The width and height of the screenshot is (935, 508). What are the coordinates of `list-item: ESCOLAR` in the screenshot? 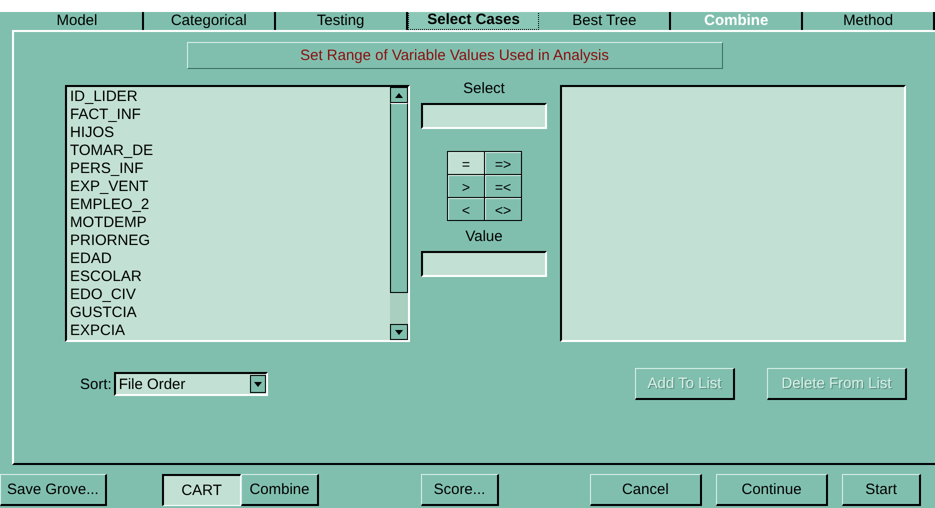 It's located at (228, 277).